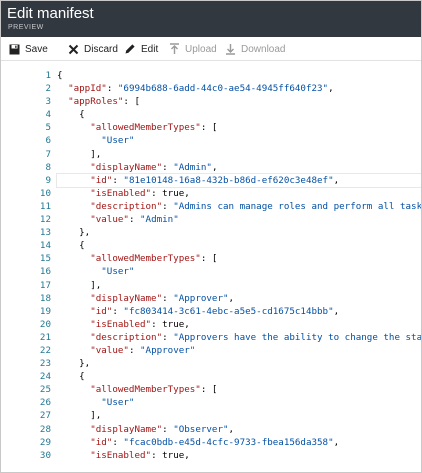 The image size is (422, 473). Describe the element at coordinates (14, 49) in the screenshot. I see `save-icon` at that location.